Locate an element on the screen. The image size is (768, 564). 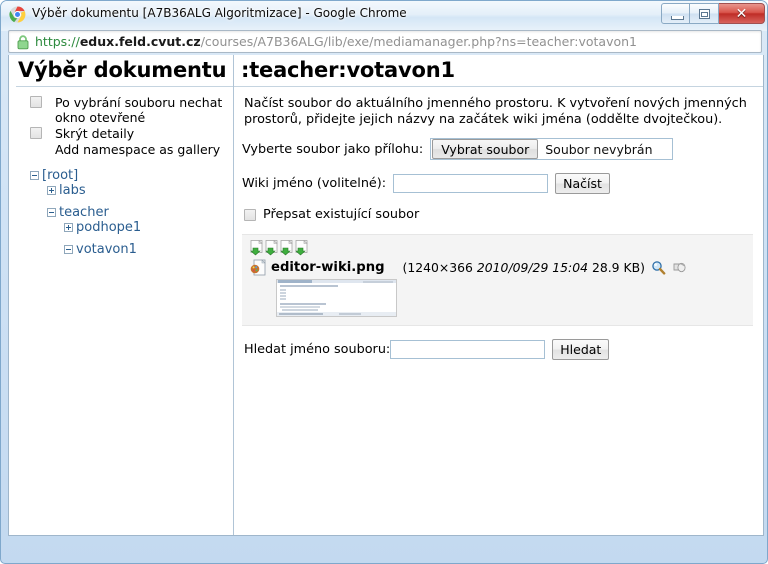
tree-label-teacher: teacher is located at coordinates (84, 212).